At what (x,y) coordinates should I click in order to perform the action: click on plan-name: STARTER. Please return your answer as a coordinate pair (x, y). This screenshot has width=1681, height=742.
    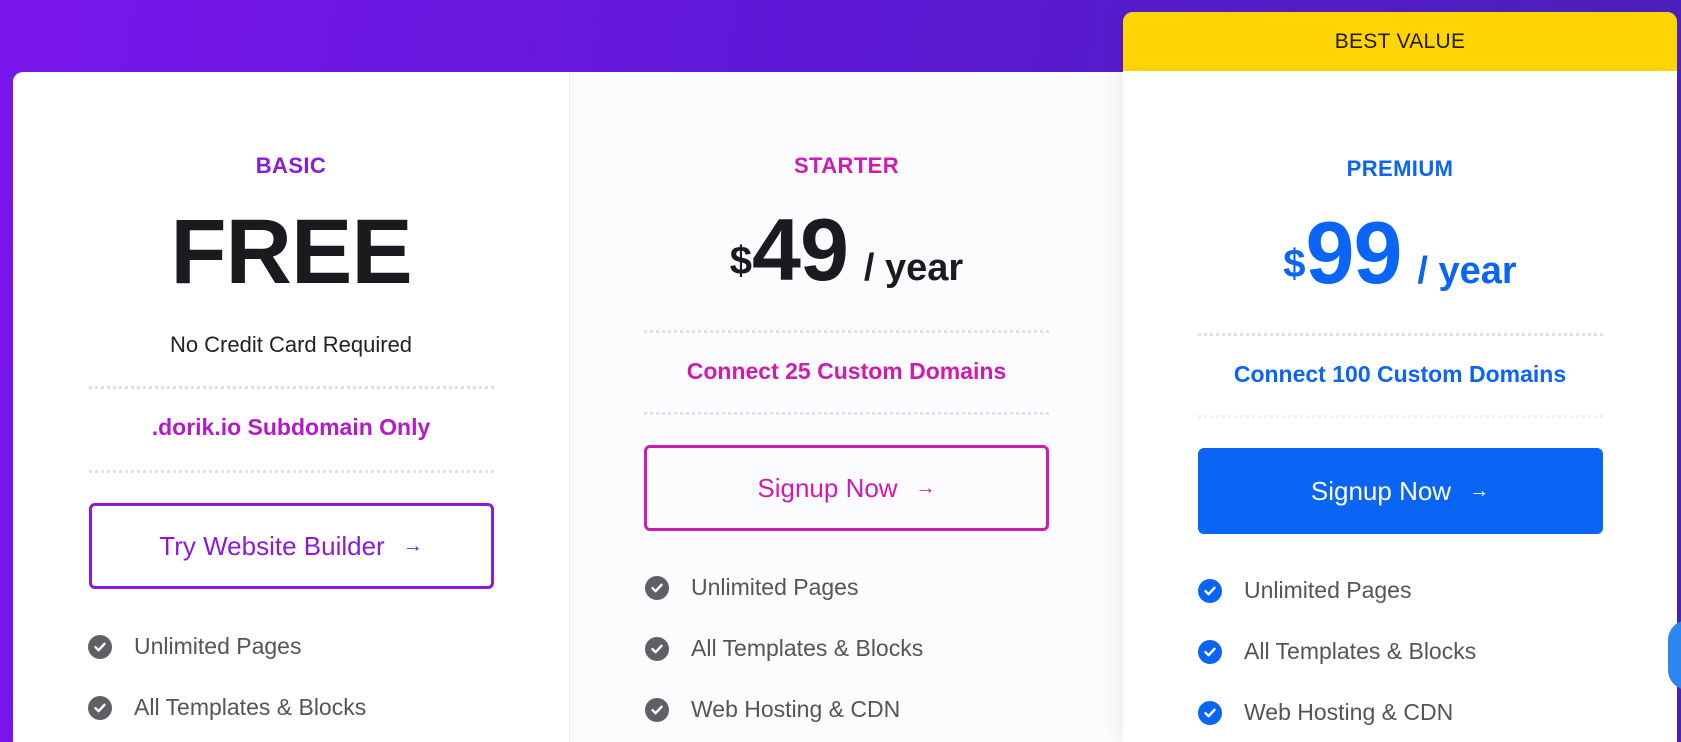
    Looking at the image, I should click on (846, 165).